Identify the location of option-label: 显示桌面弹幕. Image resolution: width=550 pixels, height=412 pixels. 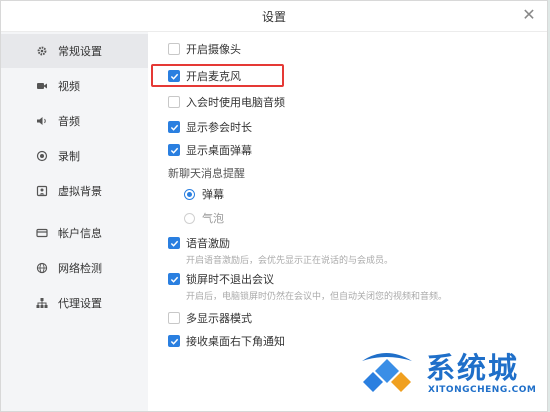
(219, 150).